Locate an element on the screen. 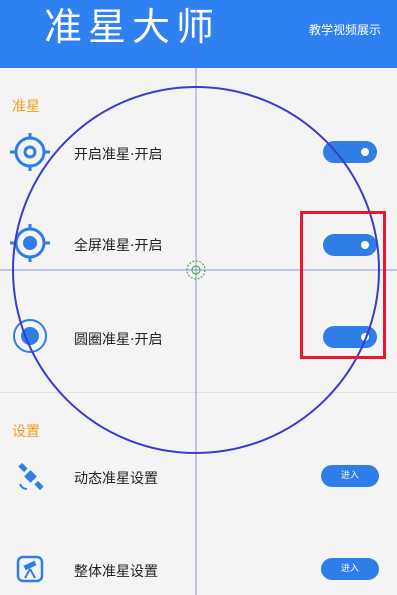 This screenshot has width=397, height=595. app-header: 准星大师 教学视频展示 is located at coordinates (198, 34).